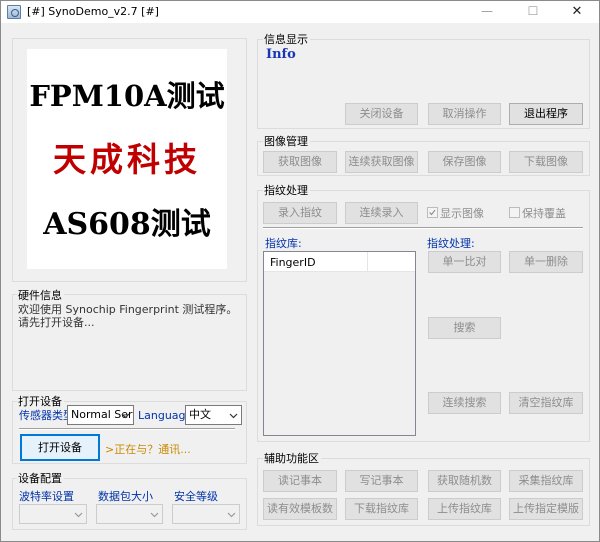  Describe the element at coordinates (286, 141) in the screenshot. I see `image-manage-title: 图像管理` at that location.